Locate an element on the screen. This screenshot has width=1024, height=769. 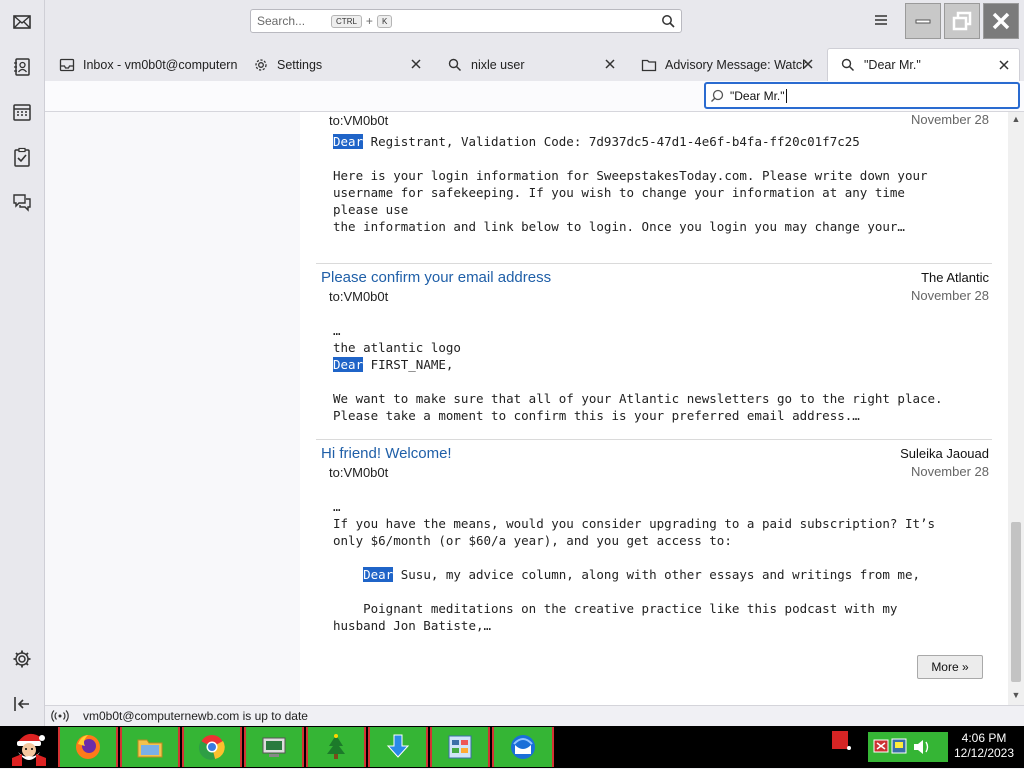
system-tray is located at coordinates (908, 747).